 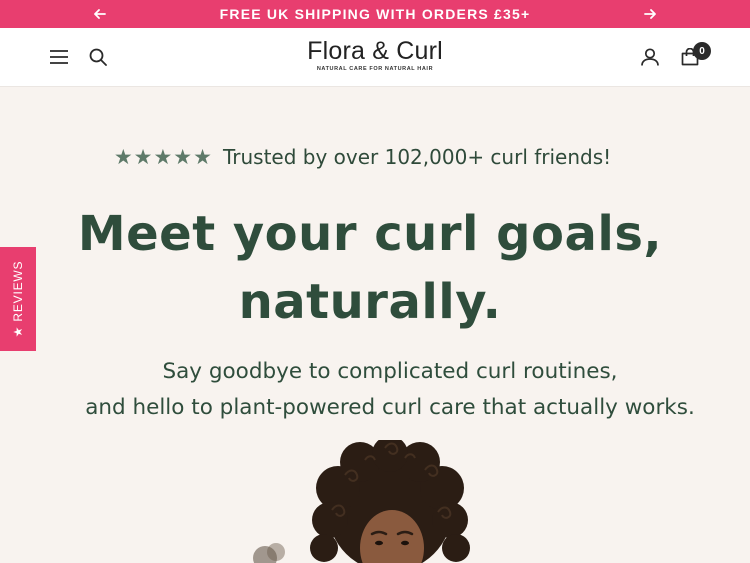 I want to click on logo-name: Flora & Curl, so click(x=375, y=51).